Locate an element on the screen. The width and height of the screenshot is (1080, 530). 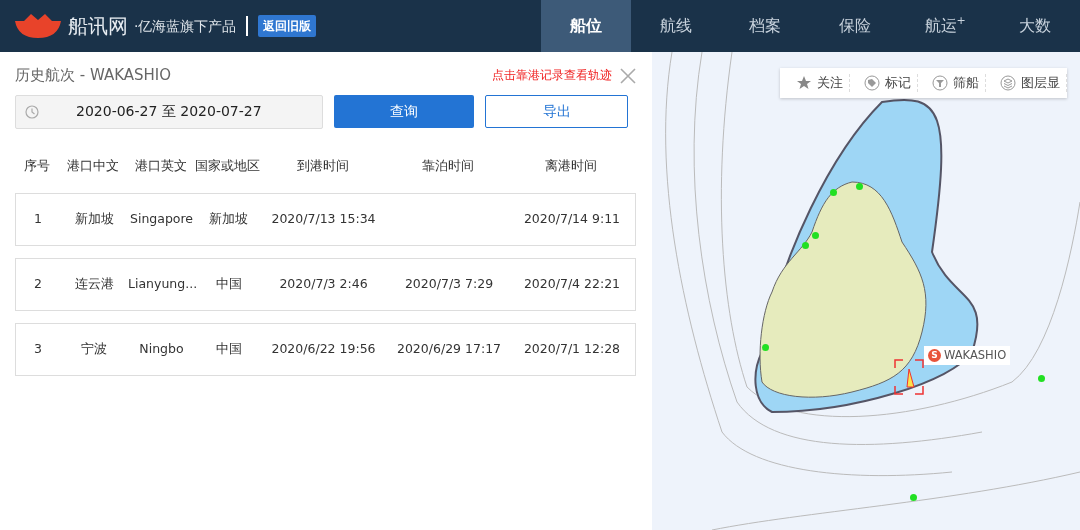
table-cell-text: 2020/7/14 9:11 is located at coordinates (572, 219).